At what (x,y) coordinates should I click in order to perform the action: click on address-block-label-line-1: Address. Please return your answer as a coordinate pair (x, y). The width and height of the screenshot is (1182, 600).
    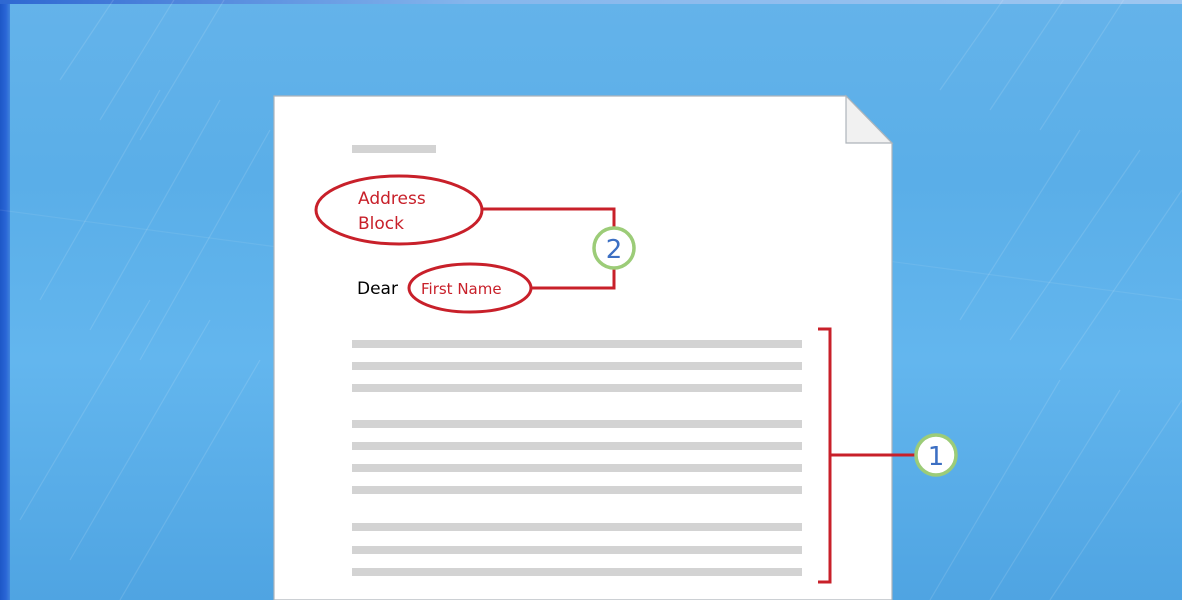
    Looking at the image, I should click on (392, 199).